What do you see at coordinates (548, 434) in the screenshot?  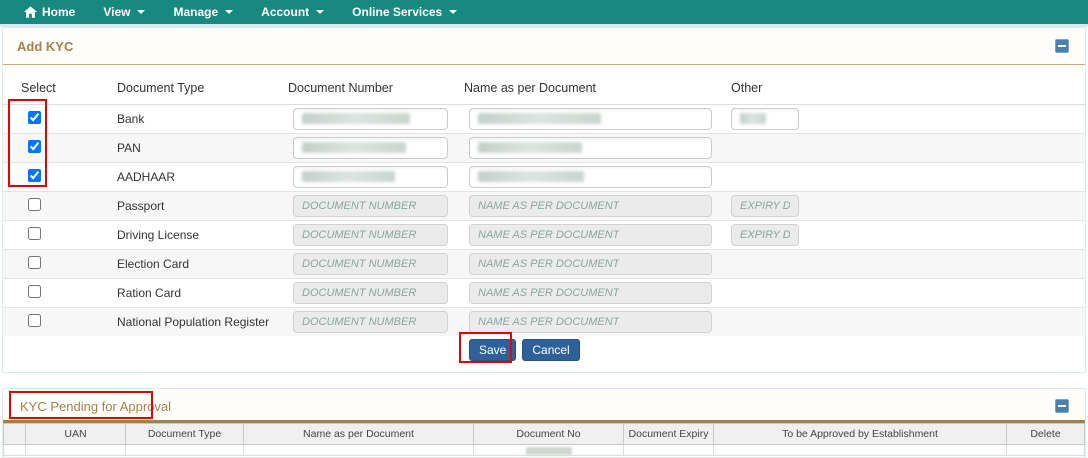 I see `pending-column-header-document-no: Document No` at bounding box center [548, 434].